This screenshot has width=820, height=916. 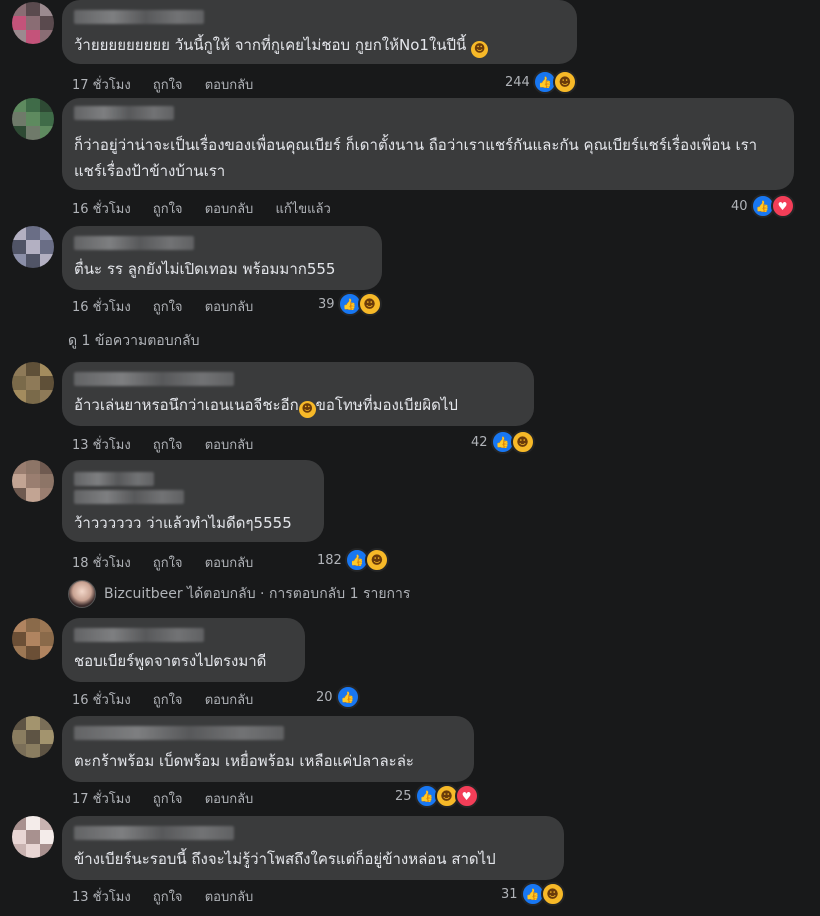 I want to click on reaction-summary: 25 👍 ☻ ♥, so click(x=437, y=796).